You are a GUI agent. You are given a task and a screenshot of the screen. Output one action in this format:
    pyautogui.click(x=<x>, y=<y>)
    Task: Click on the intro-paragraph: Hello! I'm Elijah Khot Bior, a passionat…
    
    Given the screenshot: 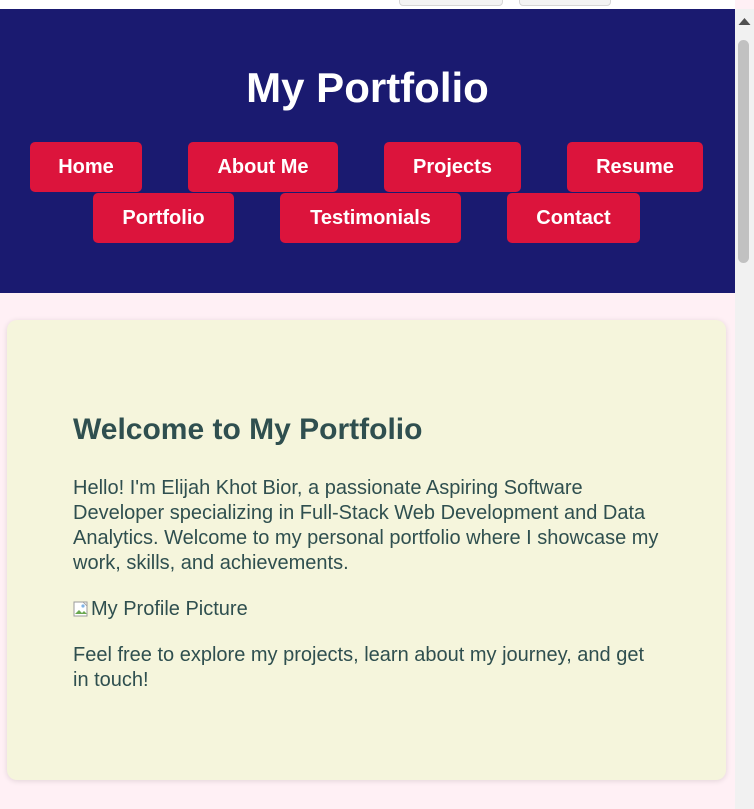 What is the action you would take?
    pyautogui.click(x=366, y=525)
    